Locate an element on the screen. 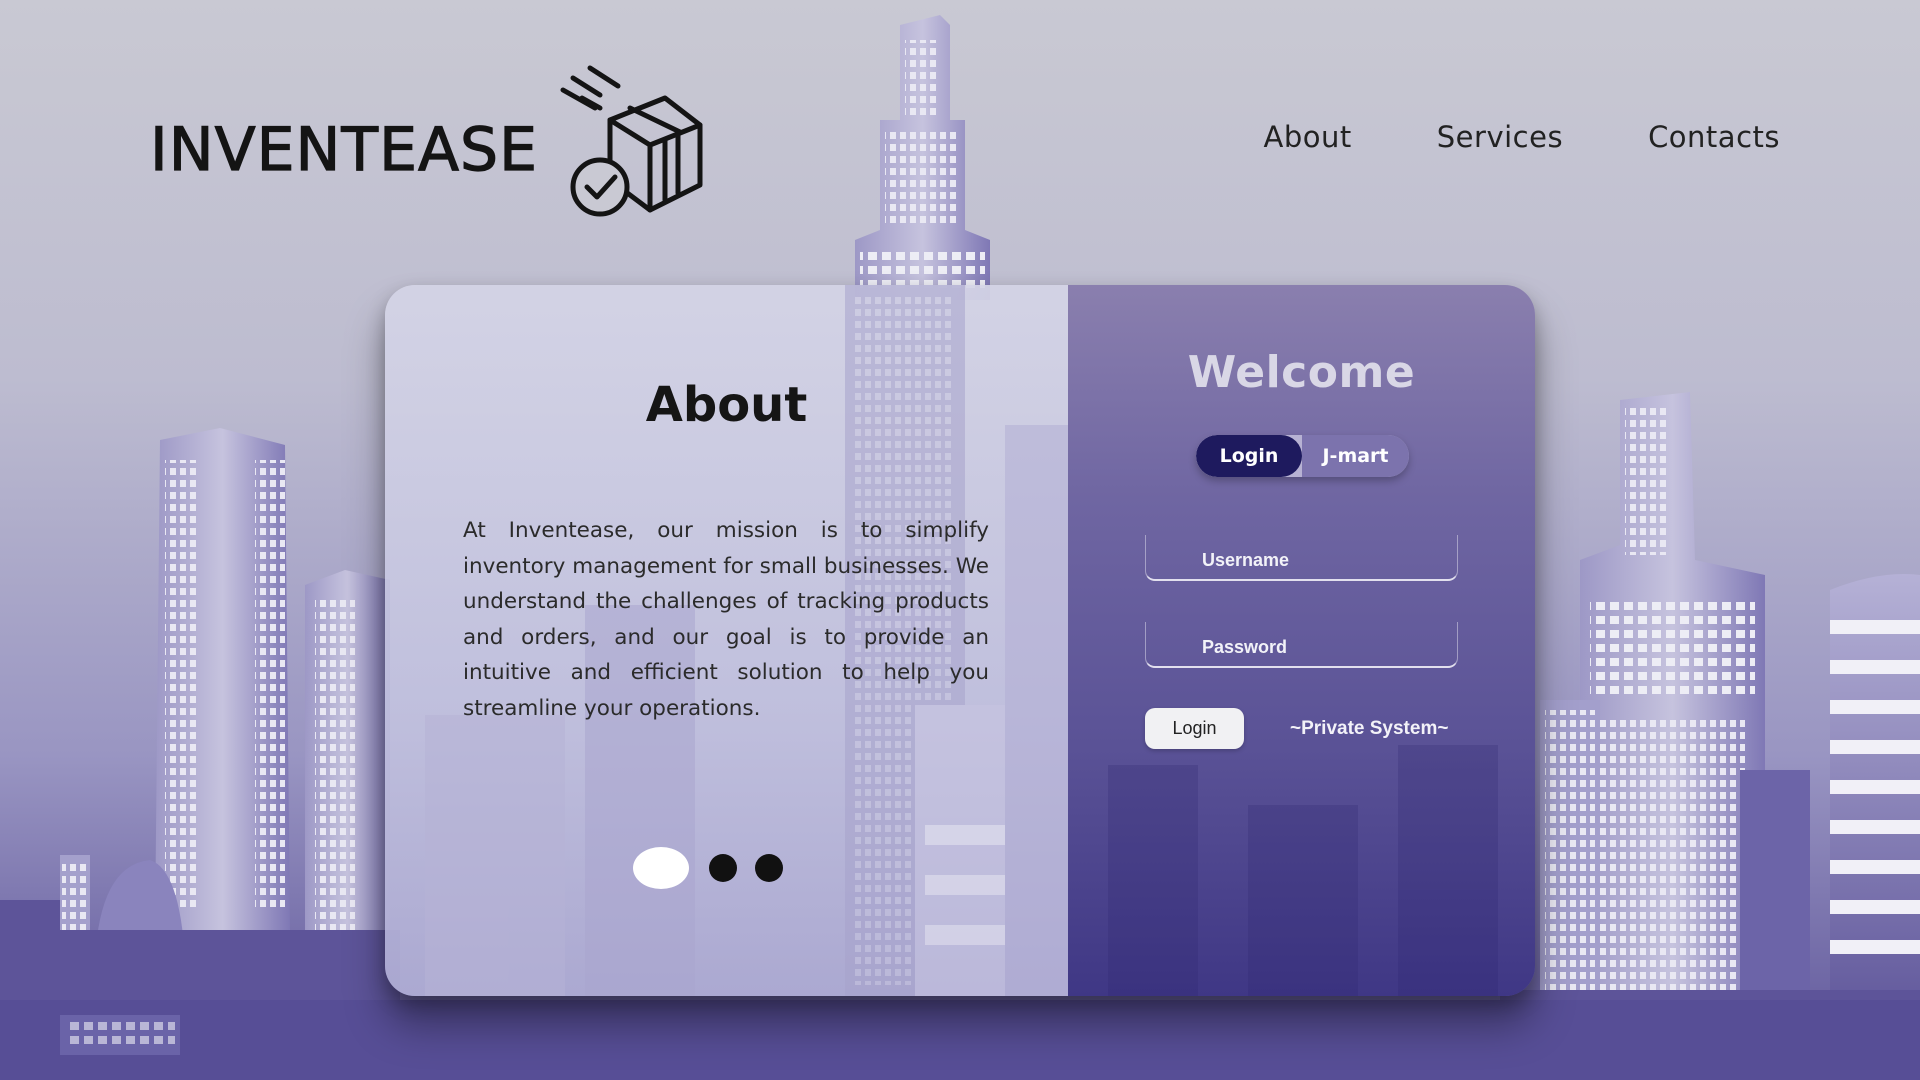 The image size is (1920, 1080). welcome-title: Welcome is located at coordinates (1301, 372).